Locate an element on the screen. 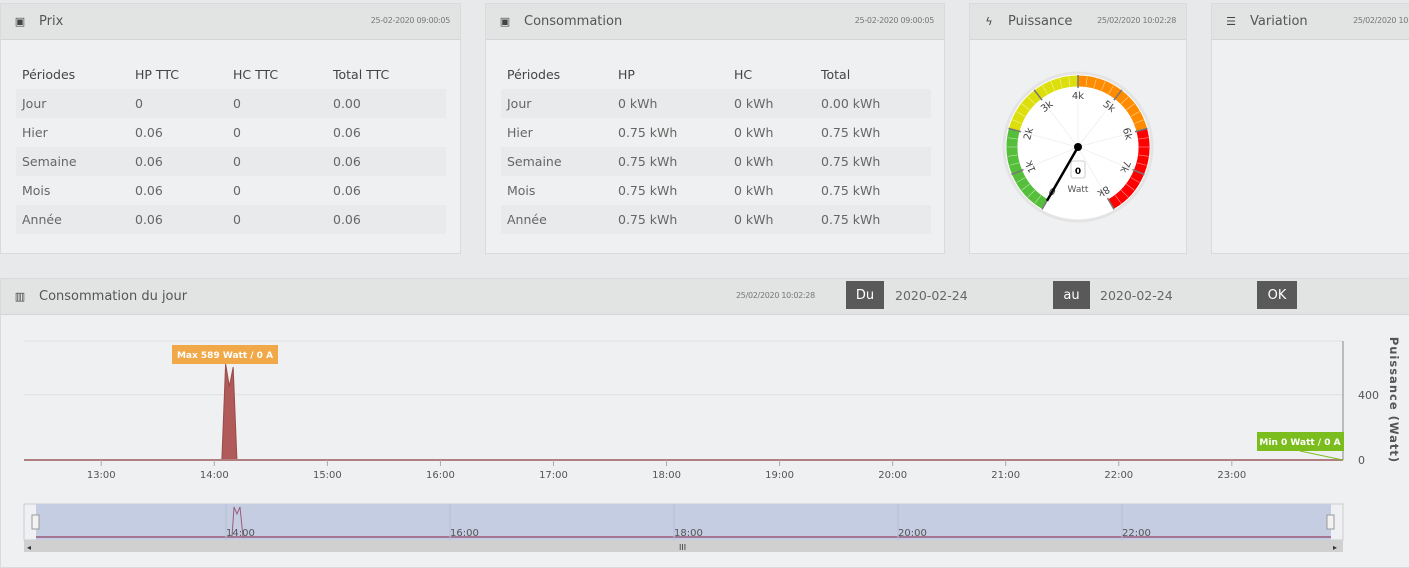  column-header: HP TTC is located at coordinates (157, 74).